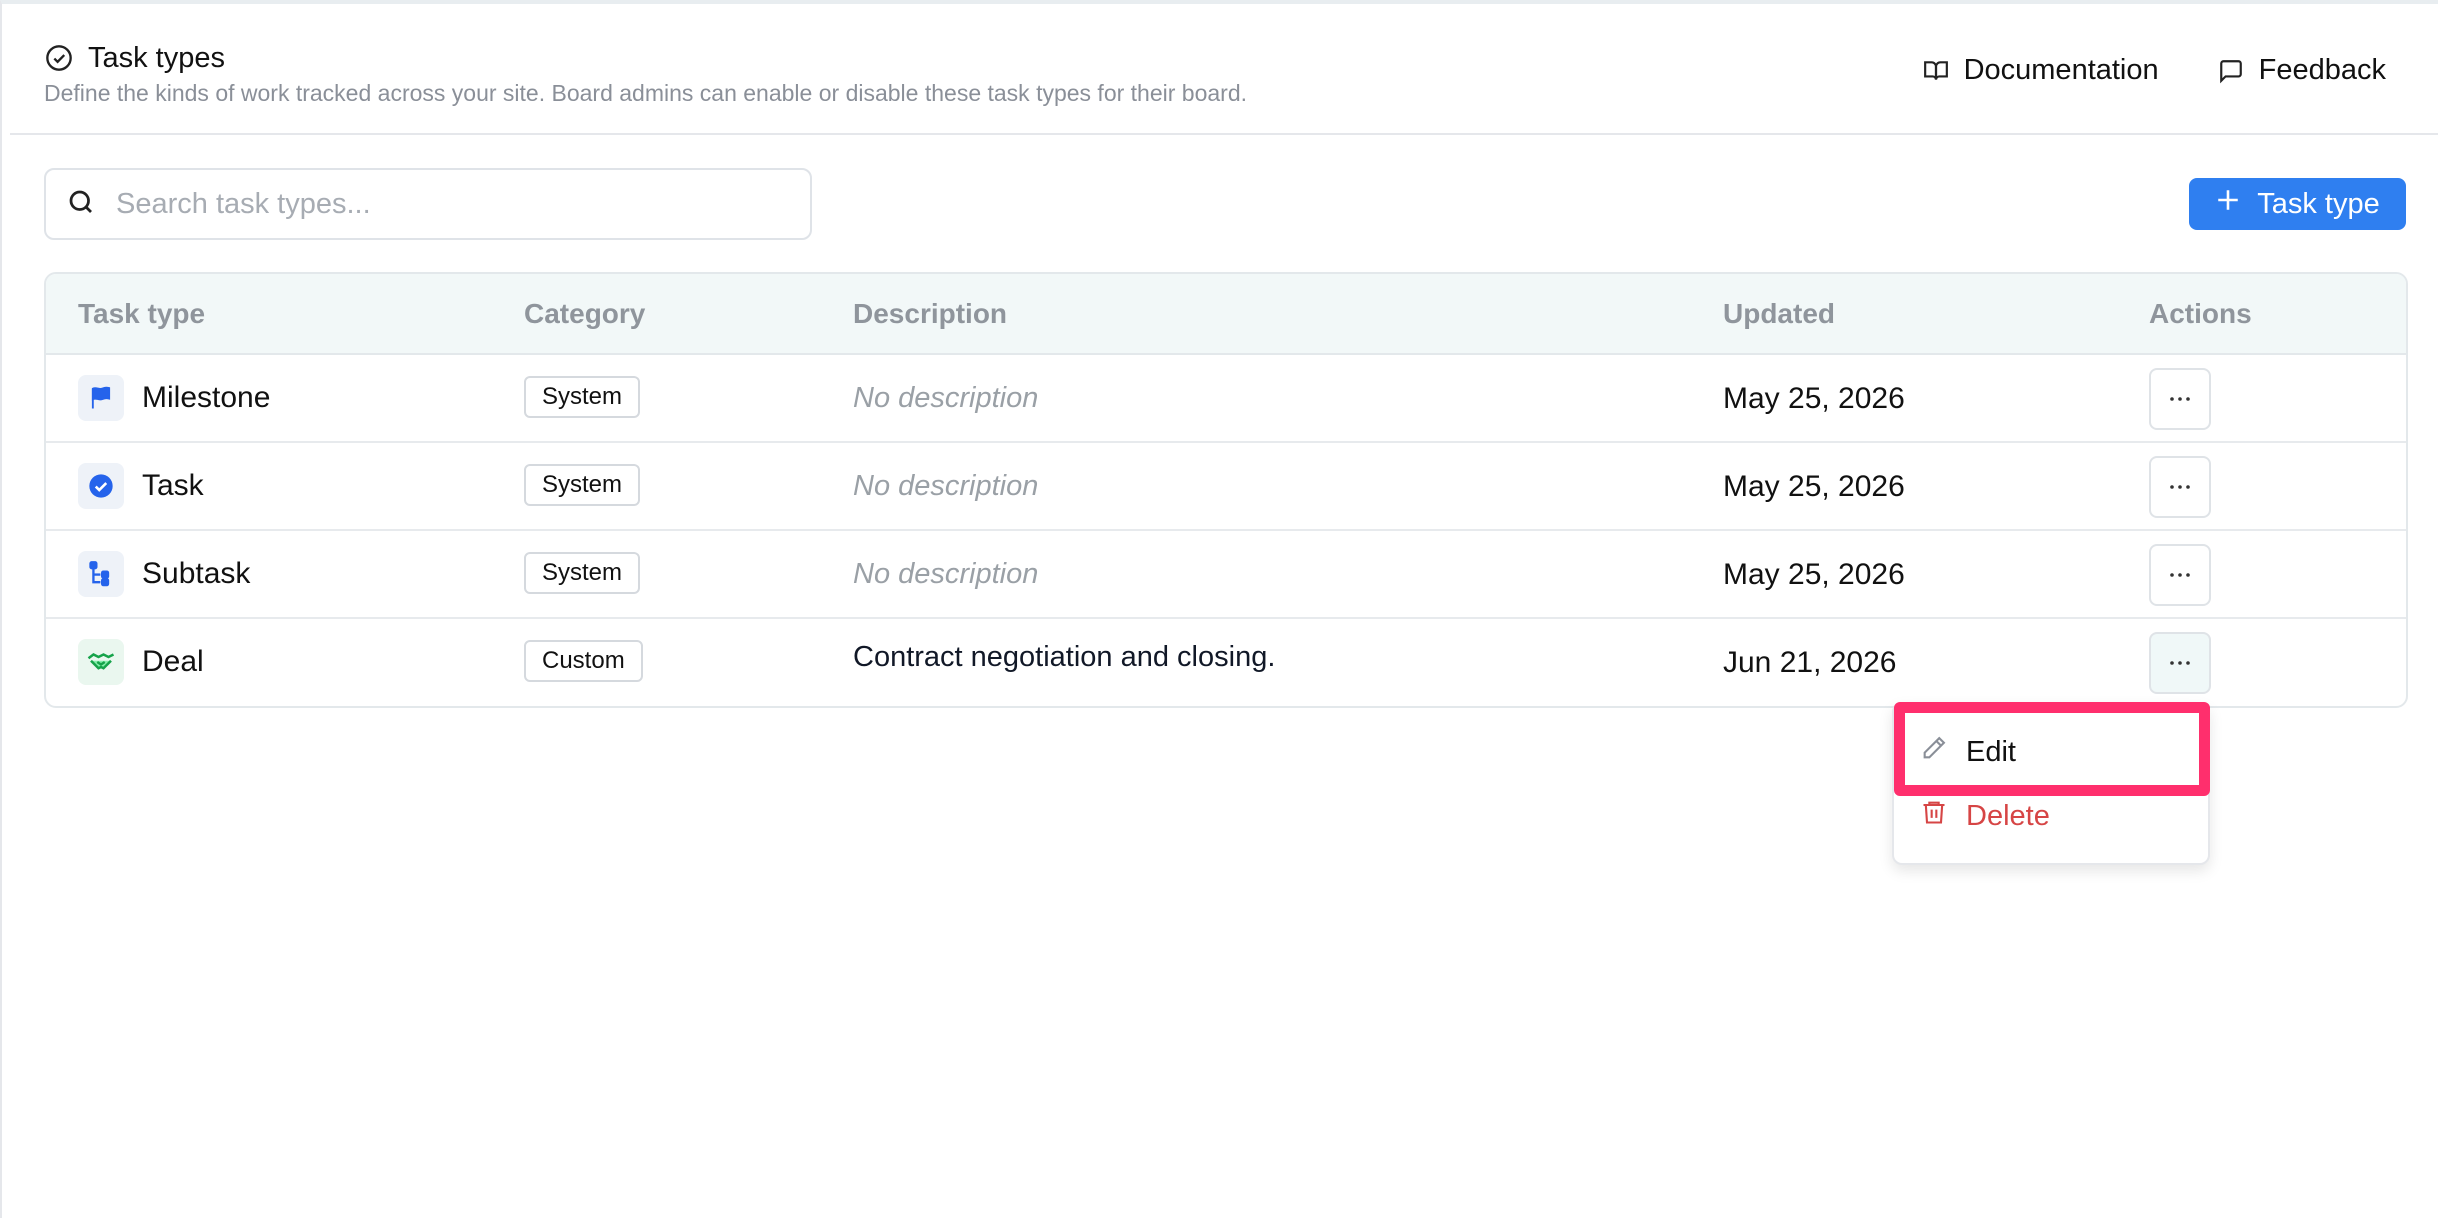 This screenshot has height=1218, width=2438. I want to click on task-type-cell: Milestone, so click(174, 398).